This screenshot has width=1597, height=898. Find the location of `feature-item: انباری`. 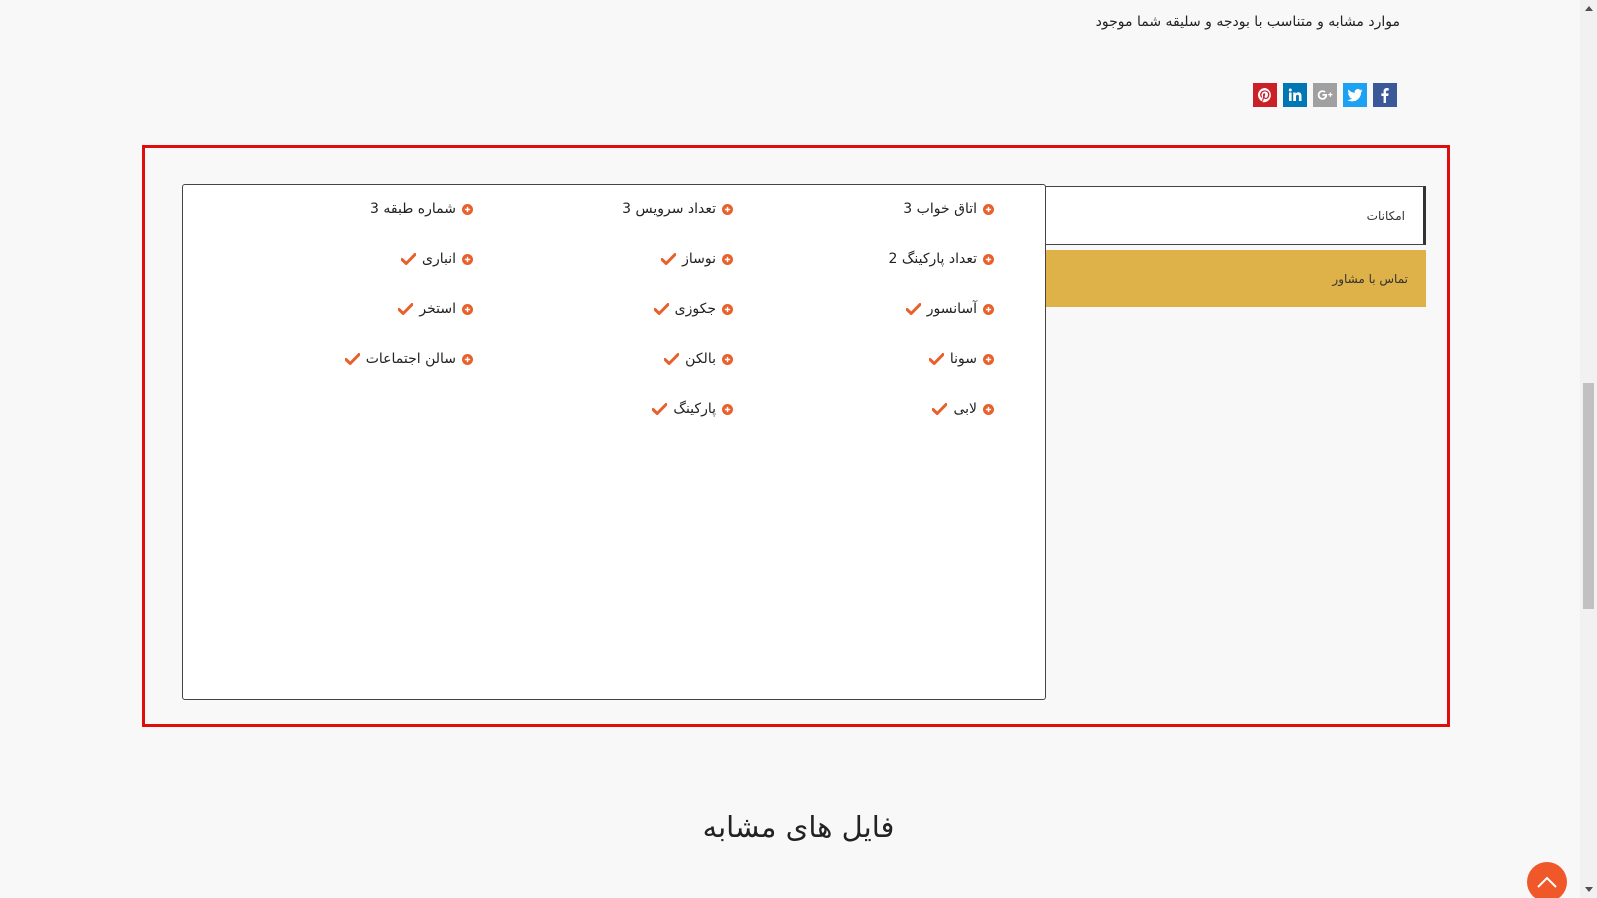

feature-item: انباری is located at coordinates (437, 259).